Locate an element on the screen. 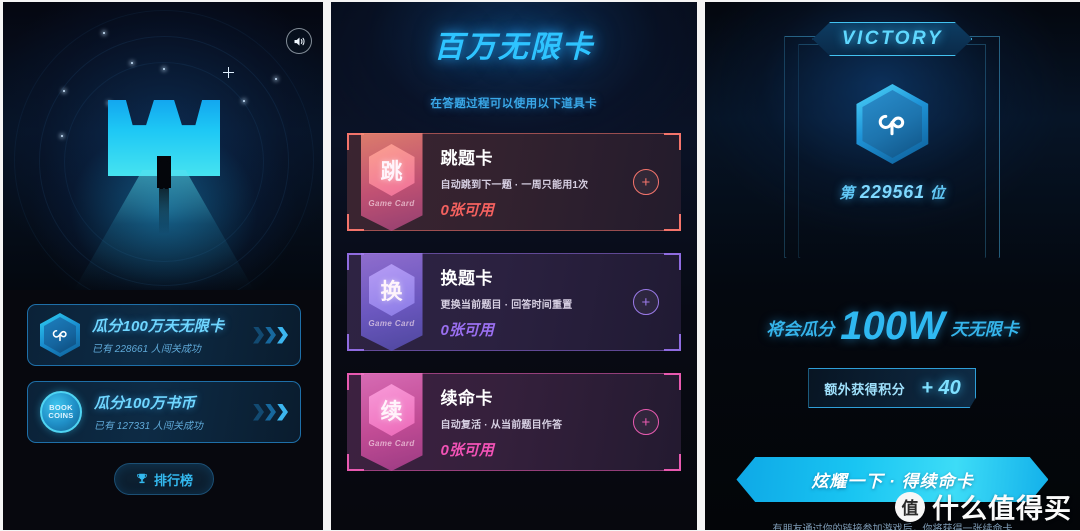 The image size is (1080, 531). page-subtitle: 在答题过程可以使用以下道具卡 is located at coordinates (514, 104).